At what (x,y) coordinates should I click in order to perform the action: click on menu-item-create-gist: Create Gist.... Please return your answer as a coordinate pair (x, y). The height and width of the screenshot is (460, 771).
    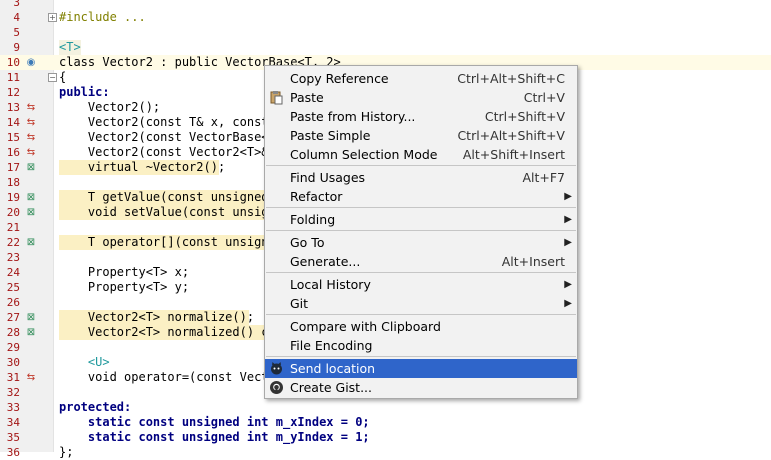
    Looking at the image, I should click on (421, 387).